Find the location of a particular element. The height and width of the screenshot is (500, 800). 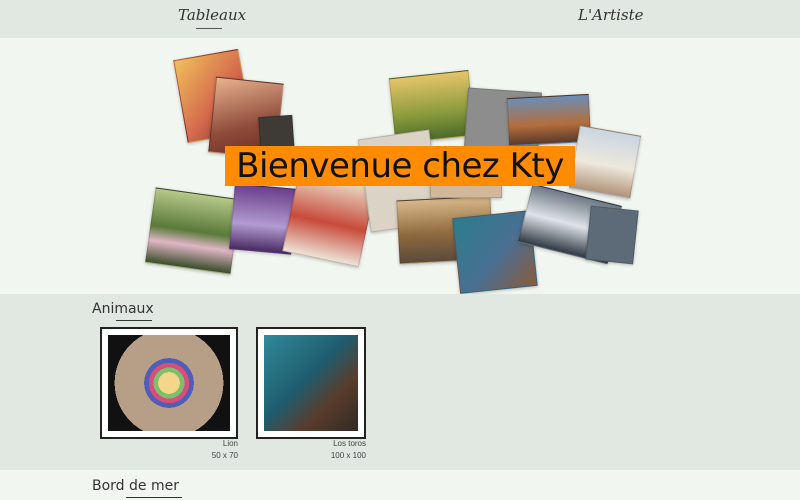

nav-tableaux-label: Tableaux is located at coordinates (212, 15).